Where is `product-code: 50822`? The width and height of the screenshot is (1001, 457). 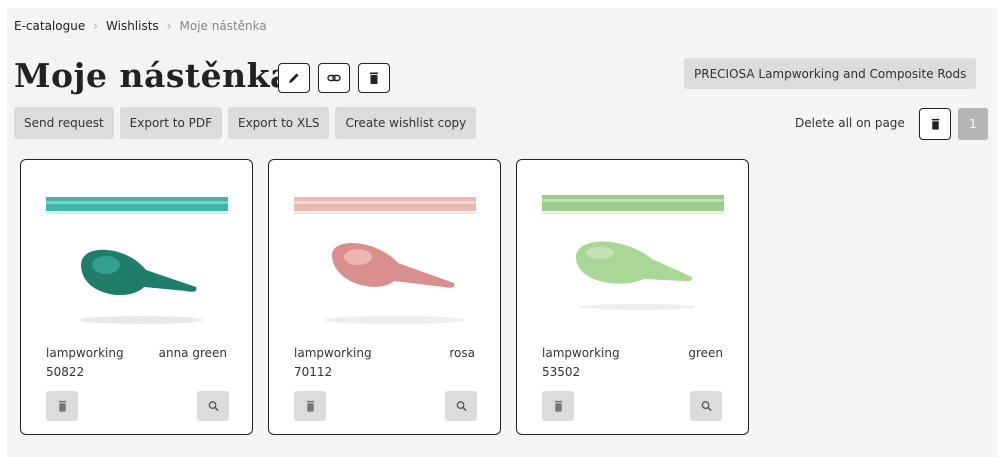 product-code: 50822 is located at coordinates (65, 372).